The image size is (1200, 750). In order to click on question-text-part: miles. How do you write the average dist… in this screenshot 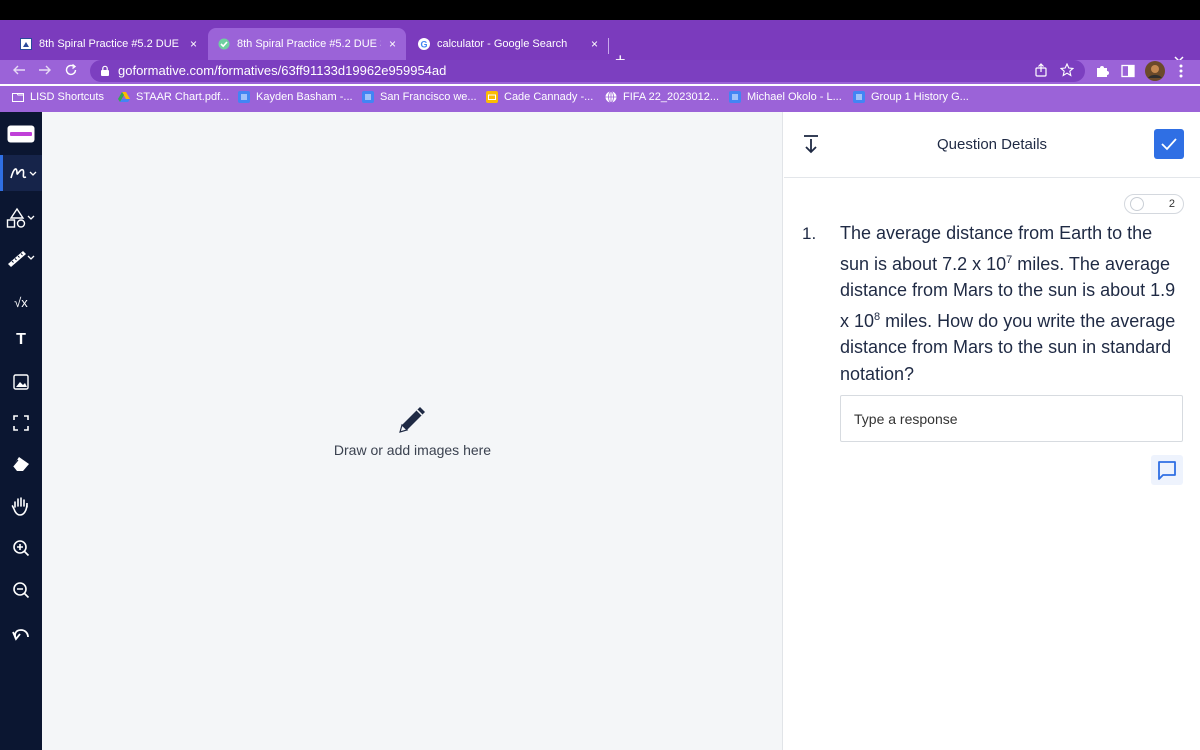, I will do `click(1008, 347)`.